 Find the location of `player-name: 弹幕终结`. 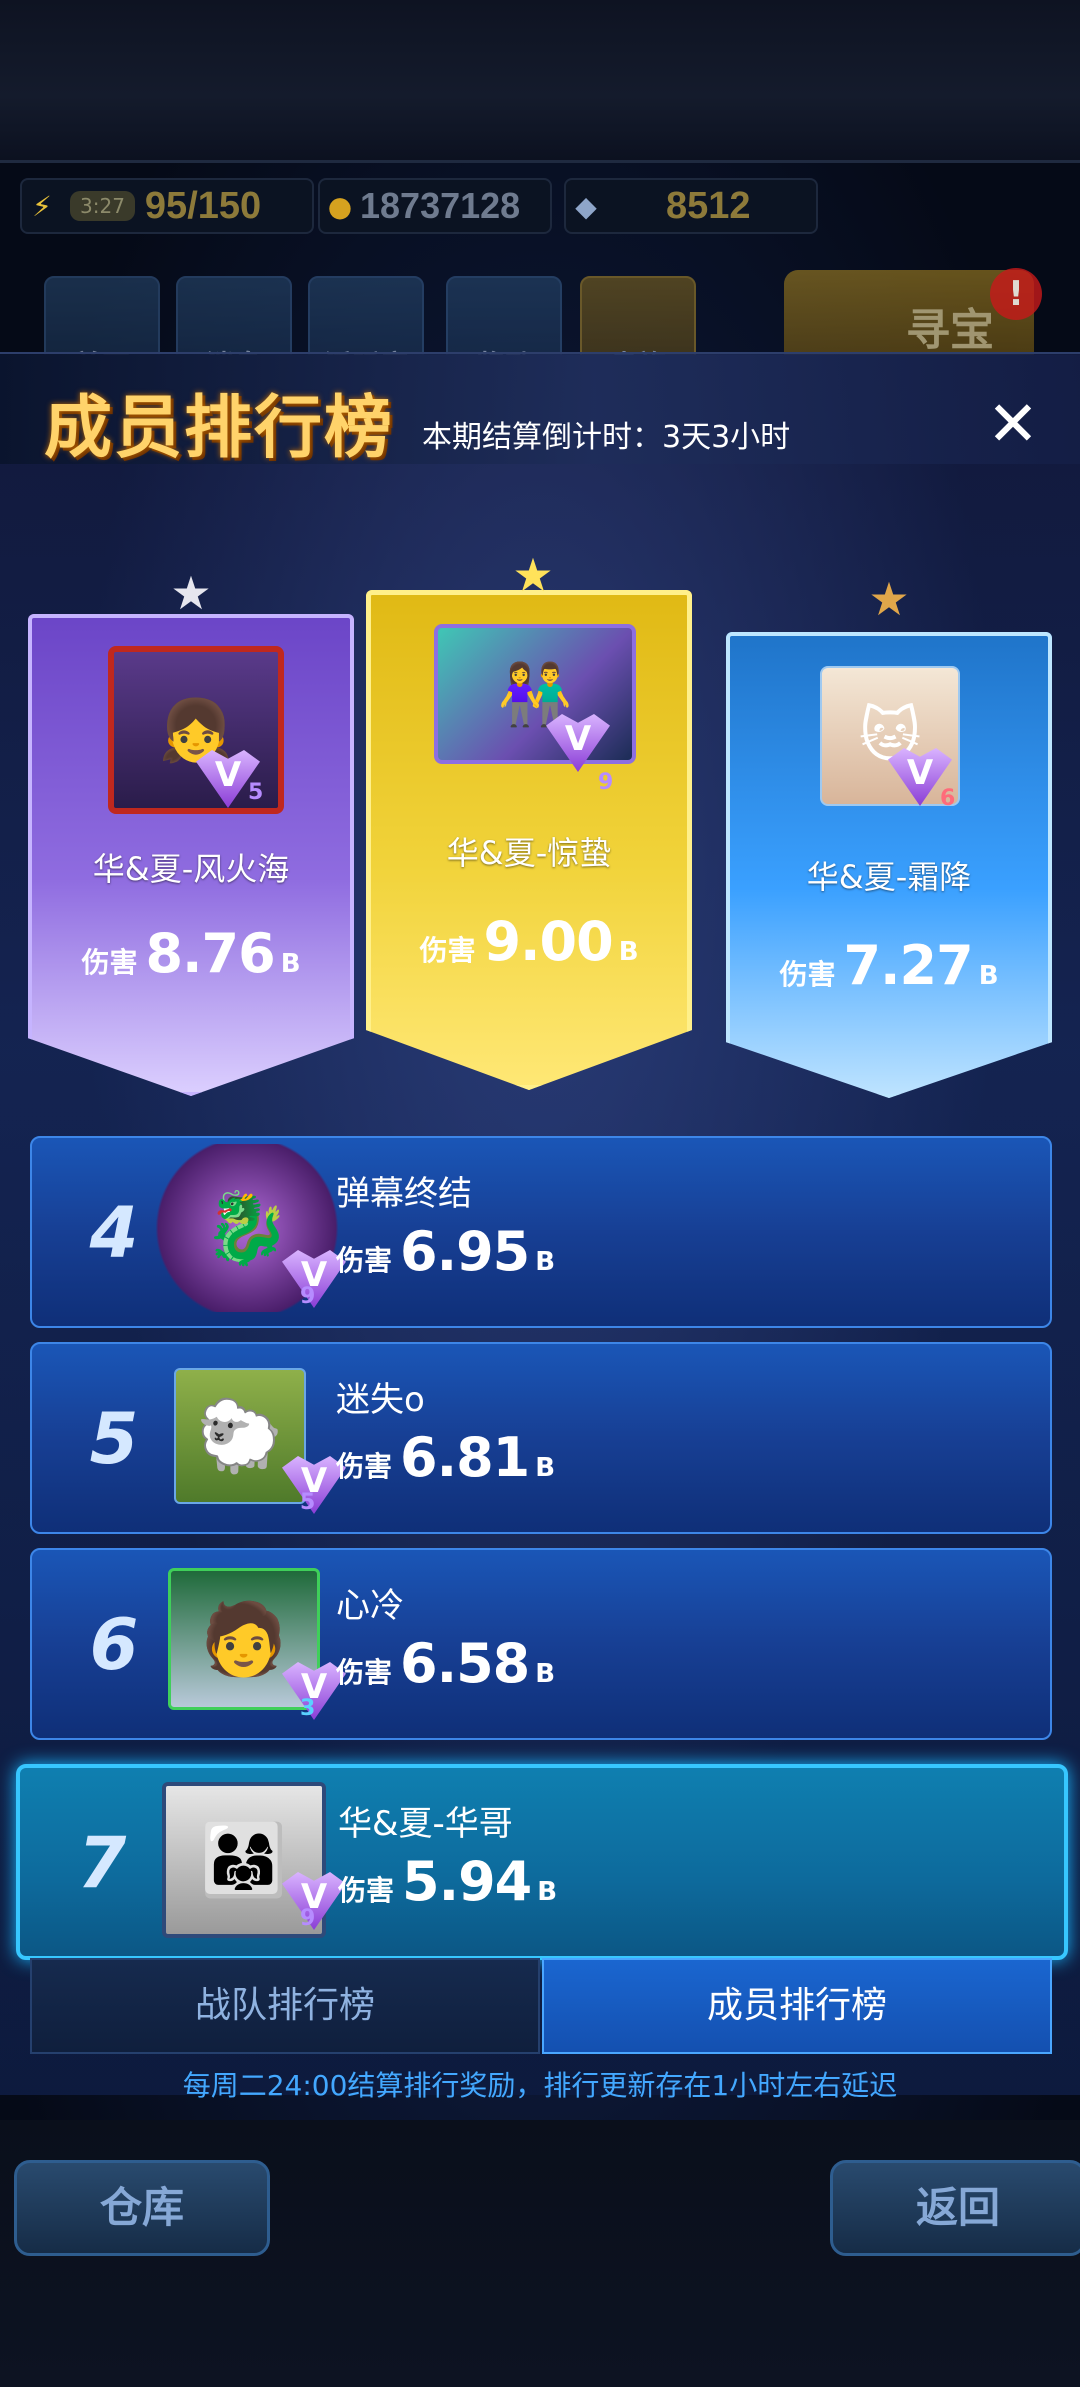

player-name: 弹幕终结 is located at coordinates (404, 1194).